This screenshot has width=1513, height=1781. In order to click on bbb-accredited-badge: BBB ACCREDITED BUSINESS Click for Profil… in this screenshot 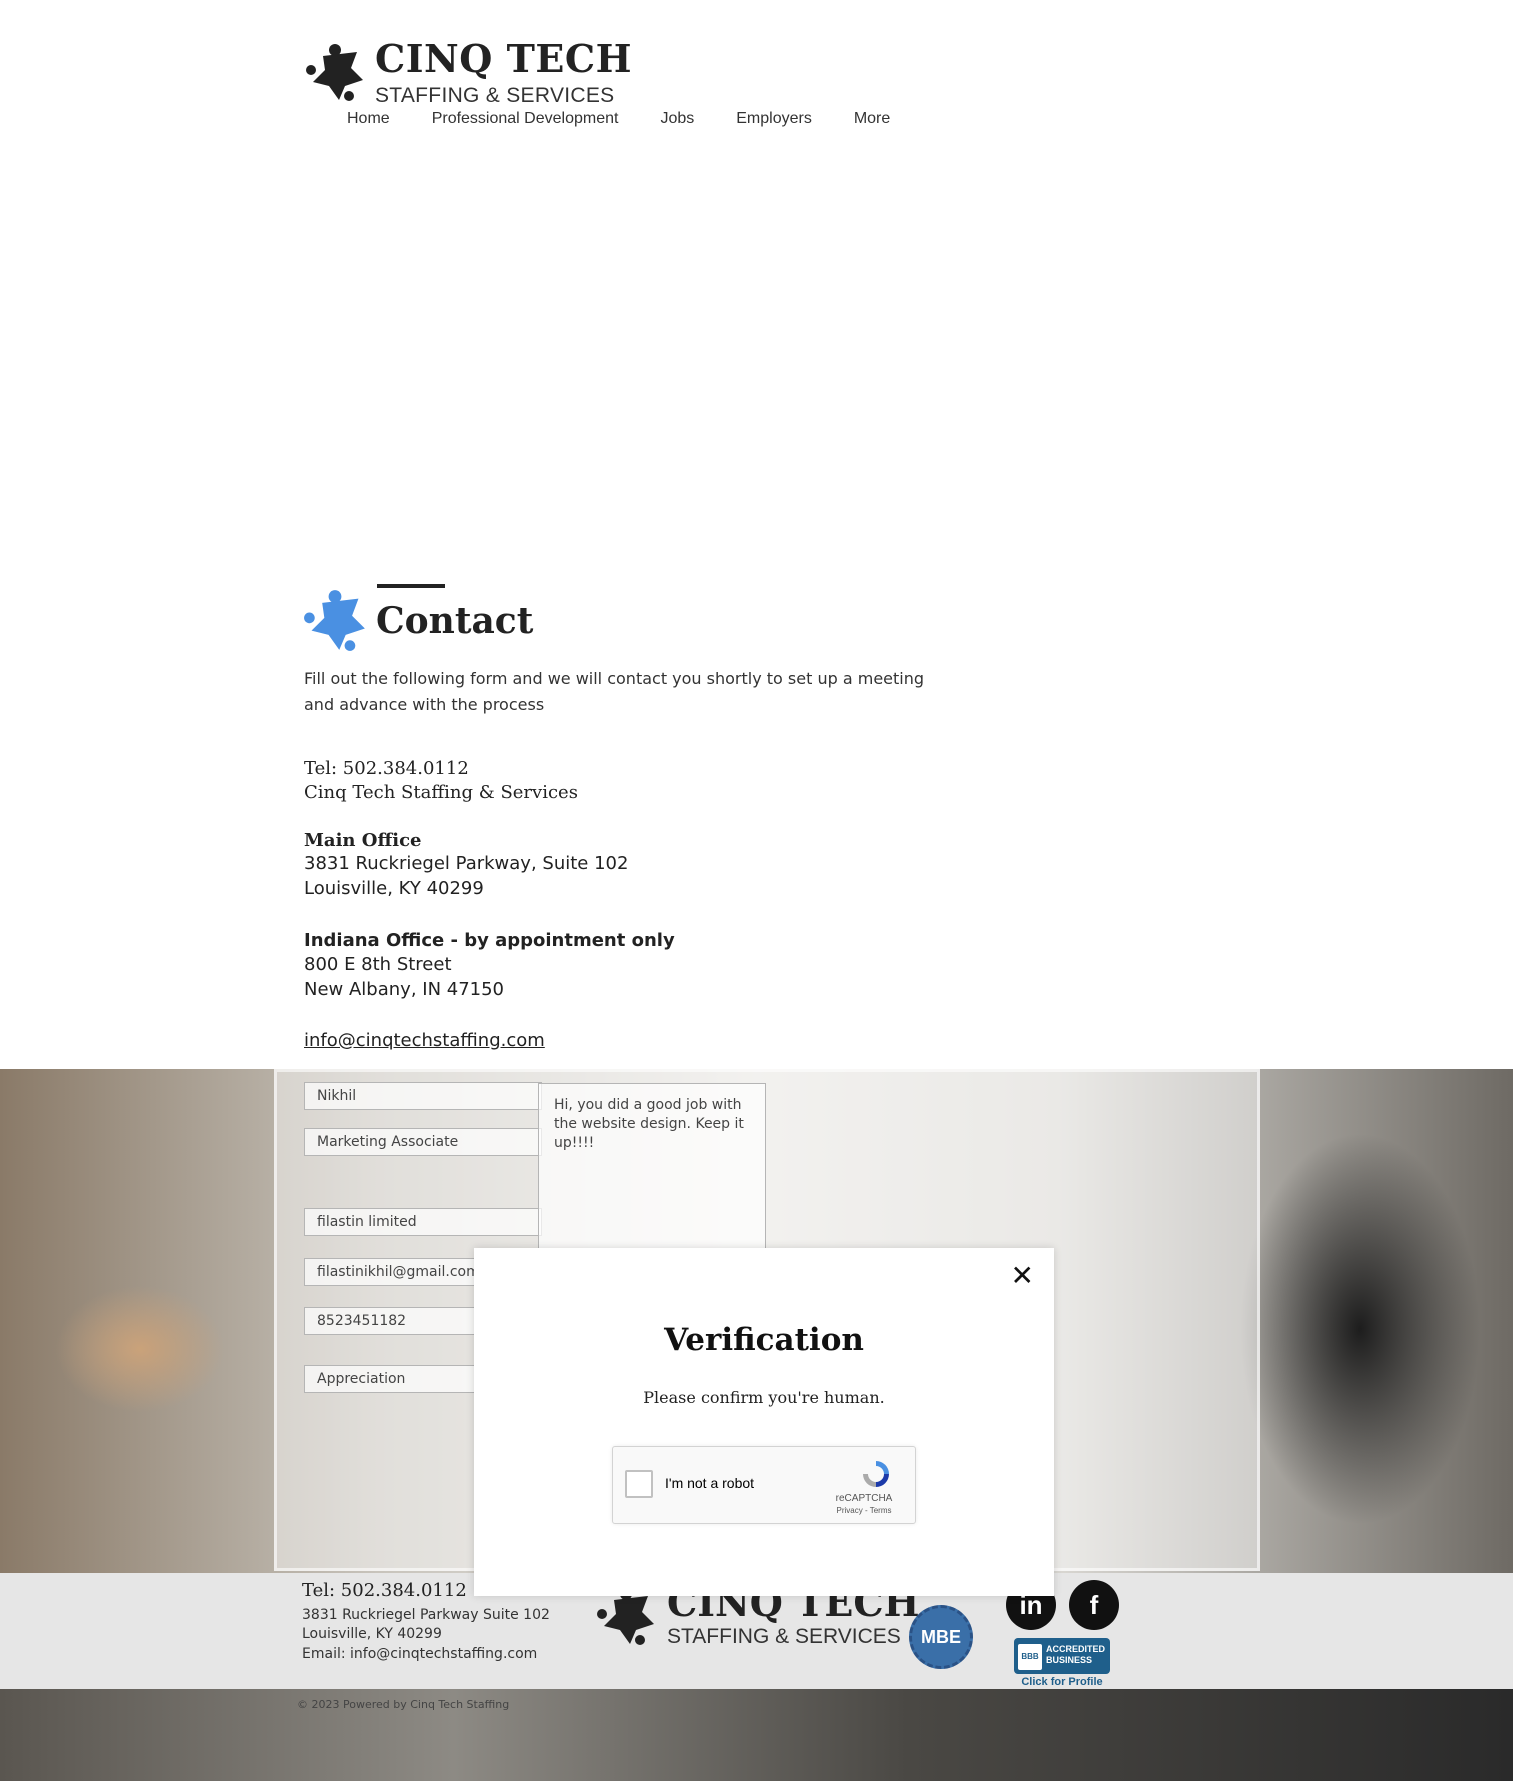, I will do `click(1062, 1664)`.